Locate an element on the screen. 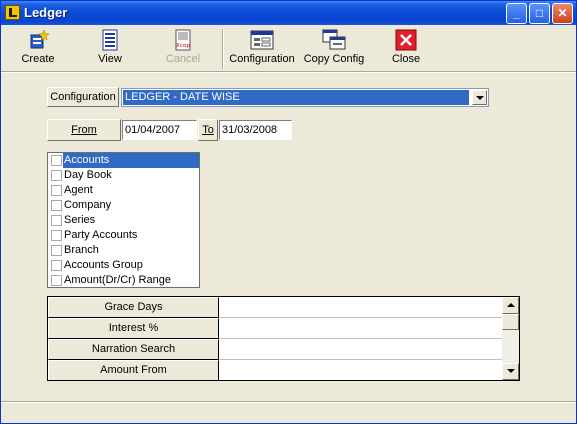 This screenshot has height=424, width=577. configuration-label: Configuration is located at coordinates (83, 97).